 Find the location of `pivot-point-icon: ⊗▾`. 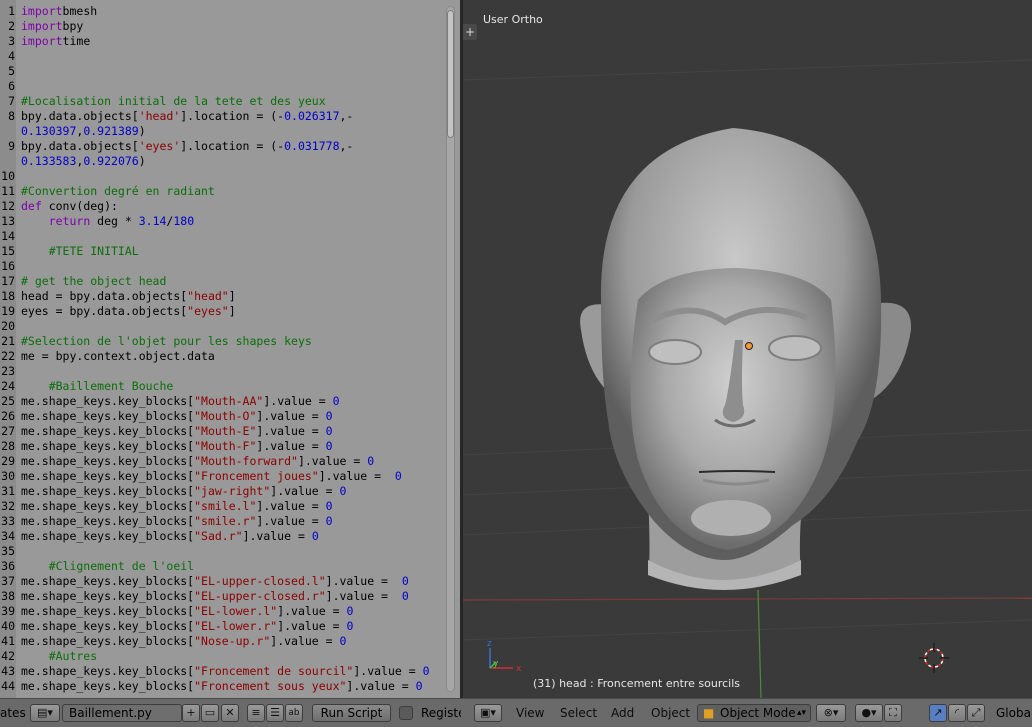

pivot-point-icon: ⊗▾ is located at coordinates (831, 713).